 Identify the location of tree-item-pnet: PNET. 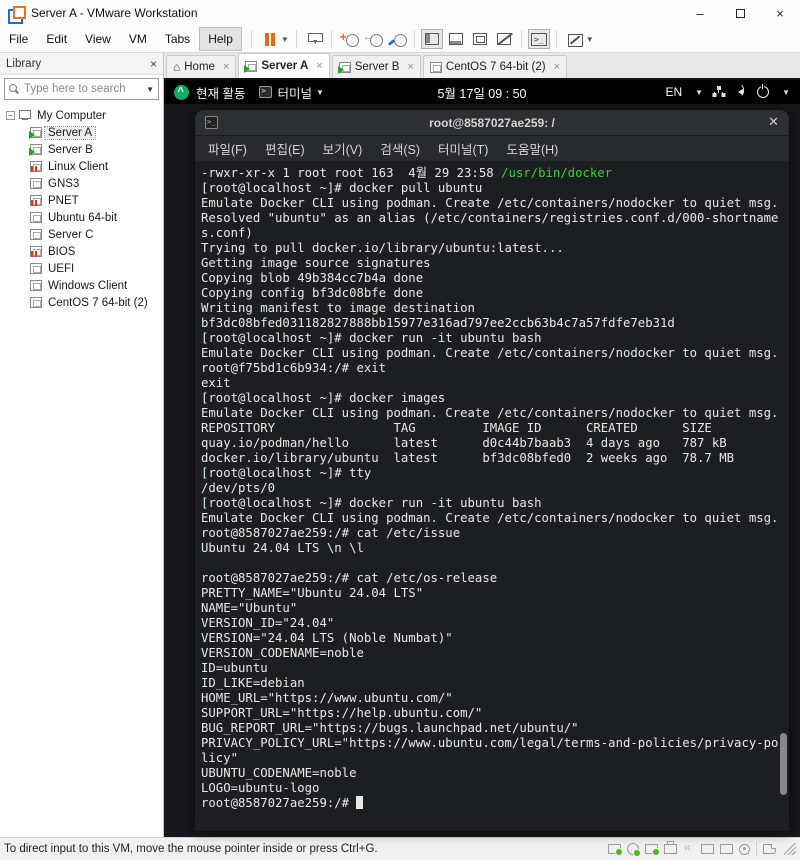
(81, 200).